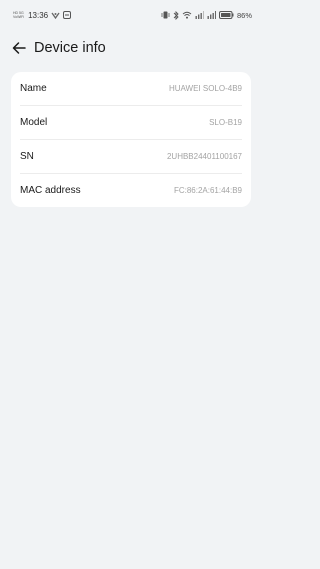  Describe the element at coordinates (131, 123) in the screenshot. I see `info-row-model: Model SLO-B19` at that location.